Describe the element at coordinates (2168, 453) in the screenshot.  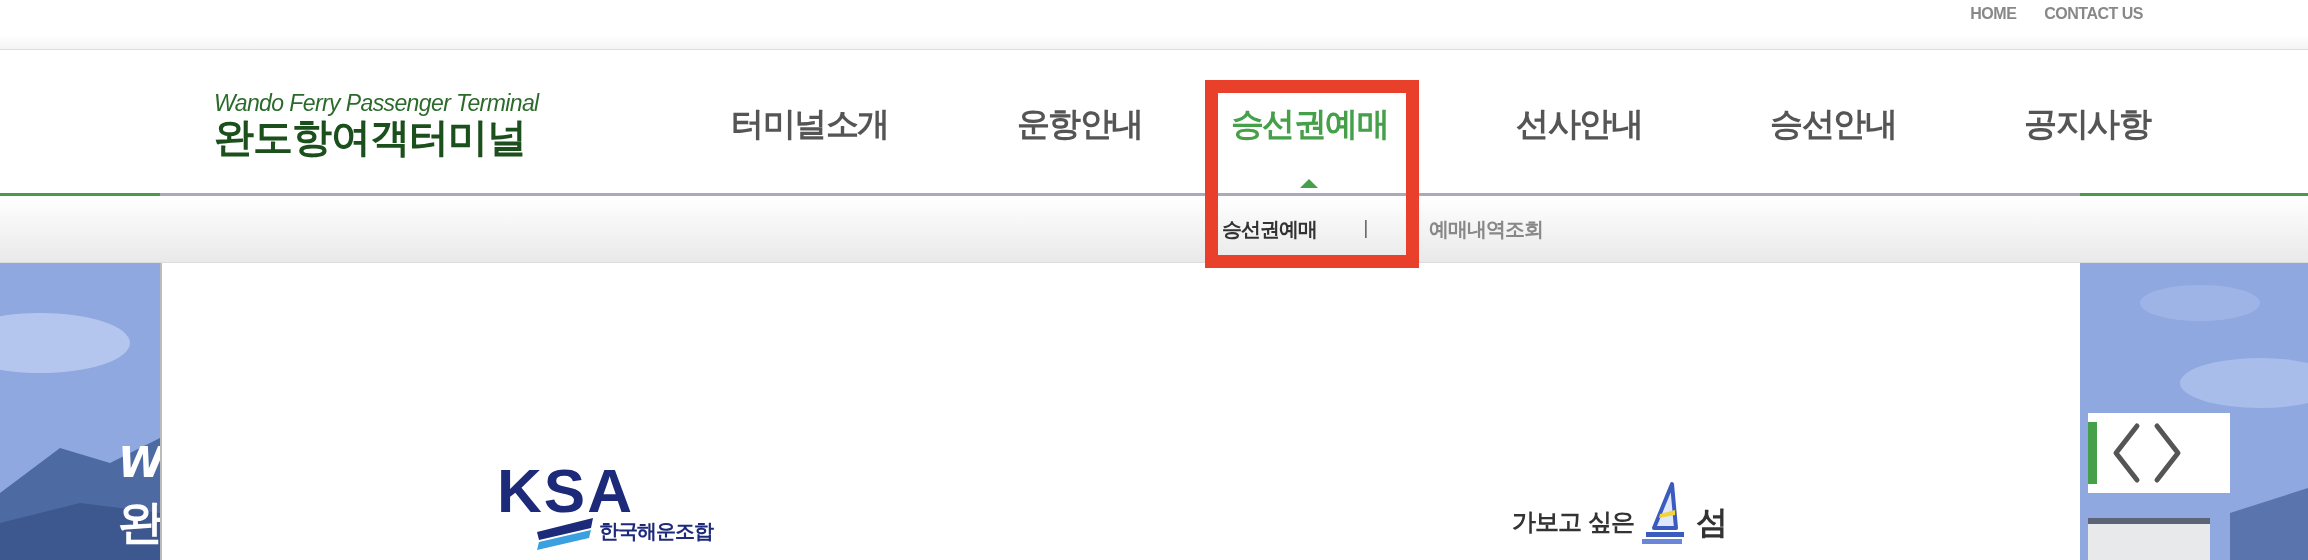
I see `chevron-right-icon` at that location.